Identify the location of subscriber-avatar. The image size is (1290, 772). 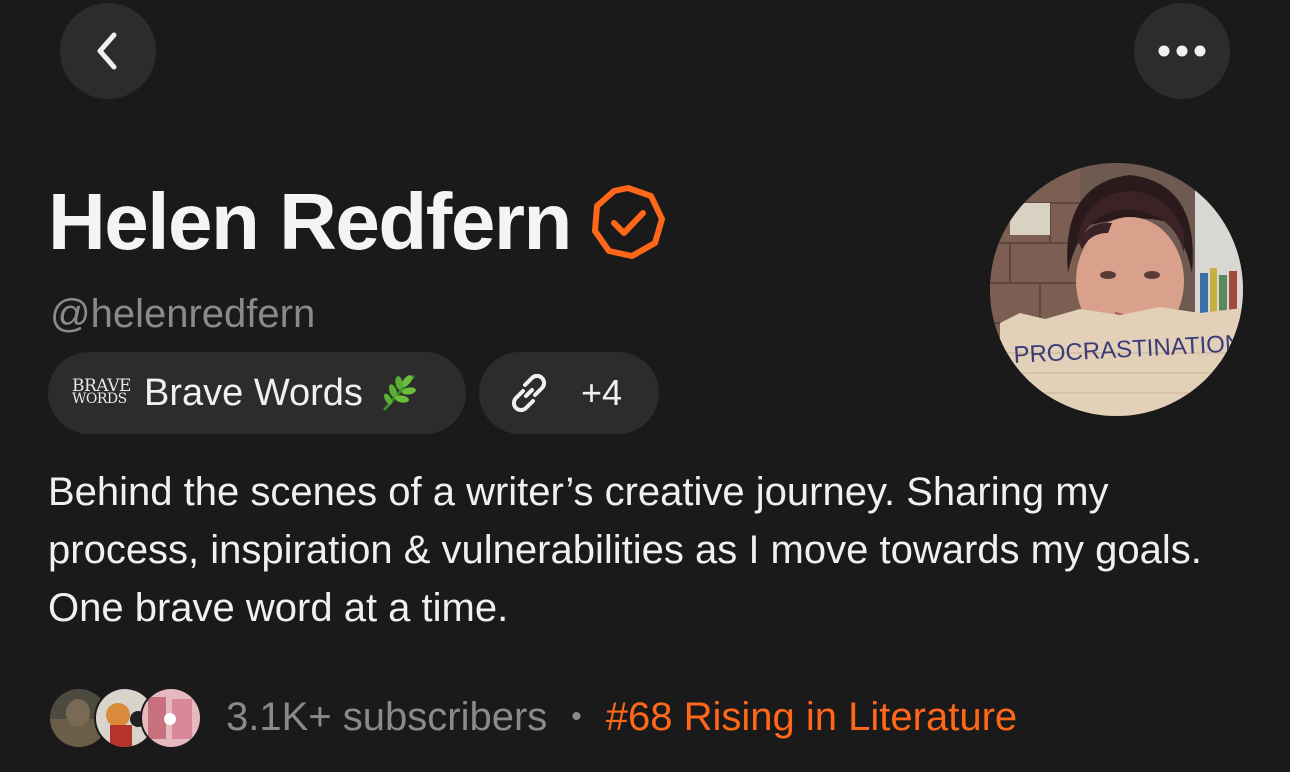
(171, 718).